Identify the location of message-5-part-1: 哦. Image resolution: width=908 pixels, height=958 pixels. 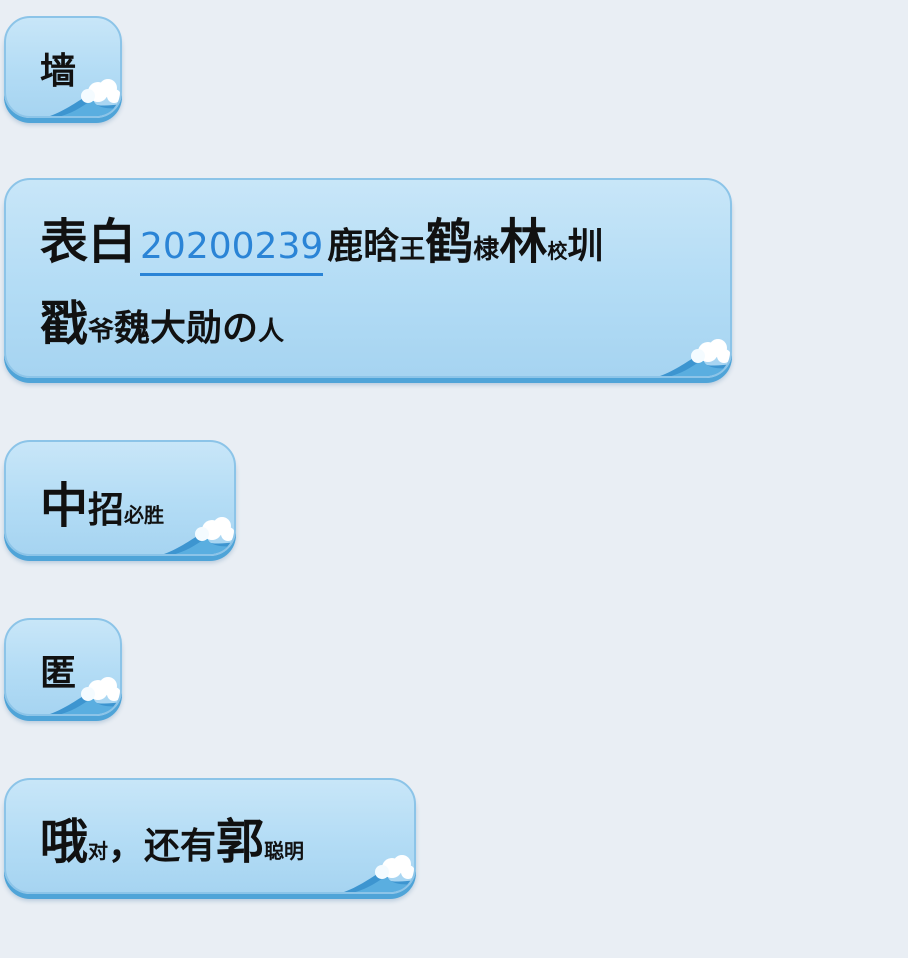
(64, 842).